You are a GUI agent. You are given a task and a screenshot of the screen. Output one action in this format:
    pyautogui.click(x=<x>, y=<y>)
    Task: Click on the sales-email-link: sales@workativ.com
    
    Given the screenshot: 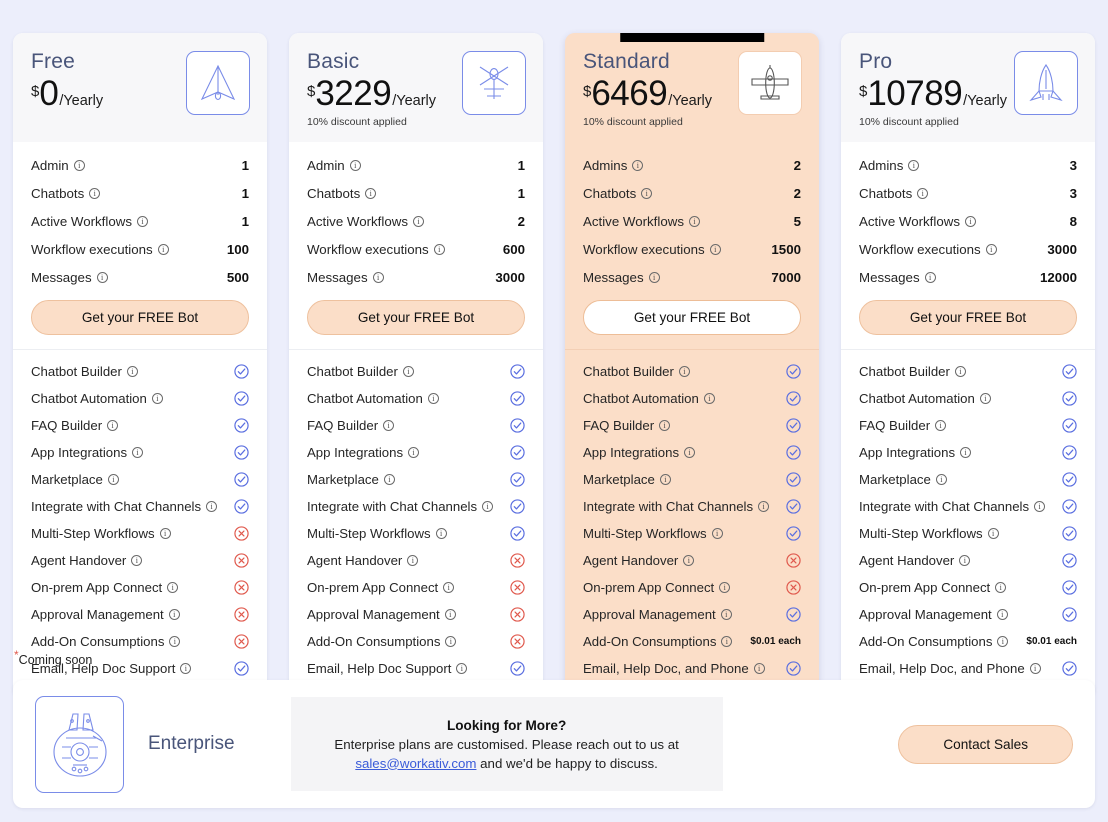 What is the action you would take?
    pyautogui.click(x=415, y=763)
    